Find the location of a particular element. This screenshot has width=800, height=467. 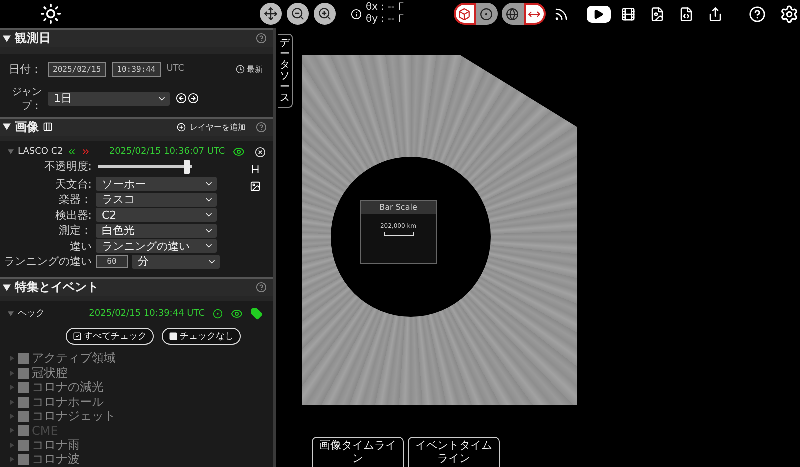

target-icon is located at coordinates (487, 14).